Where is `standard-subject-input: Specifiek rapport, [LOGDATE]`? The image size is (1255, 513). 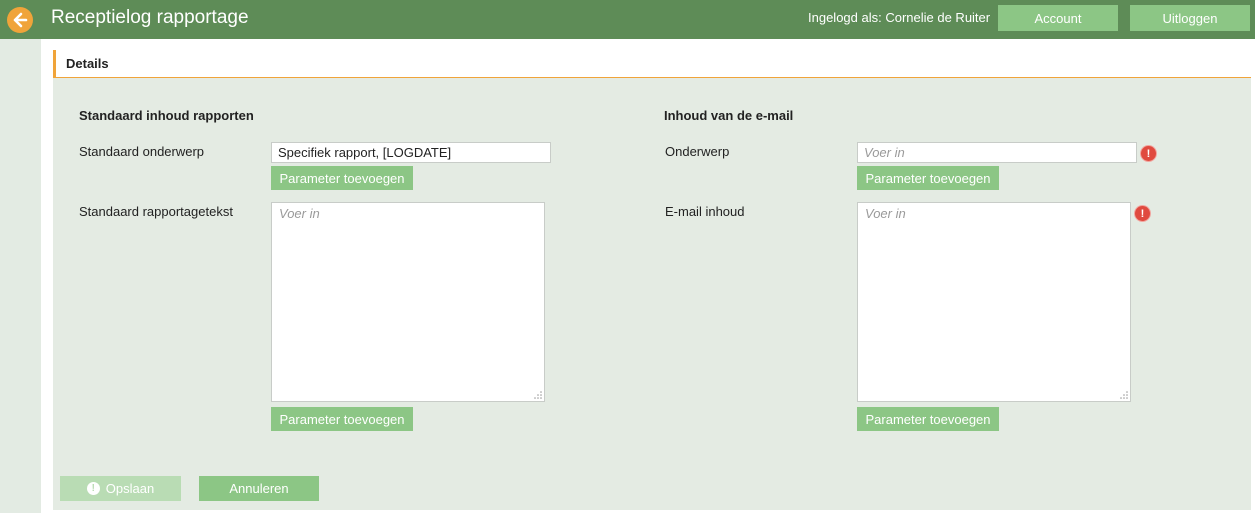
standard-subject-input: Specifiek rapport, [LOGDATE] is located at coordinates (411, 152).